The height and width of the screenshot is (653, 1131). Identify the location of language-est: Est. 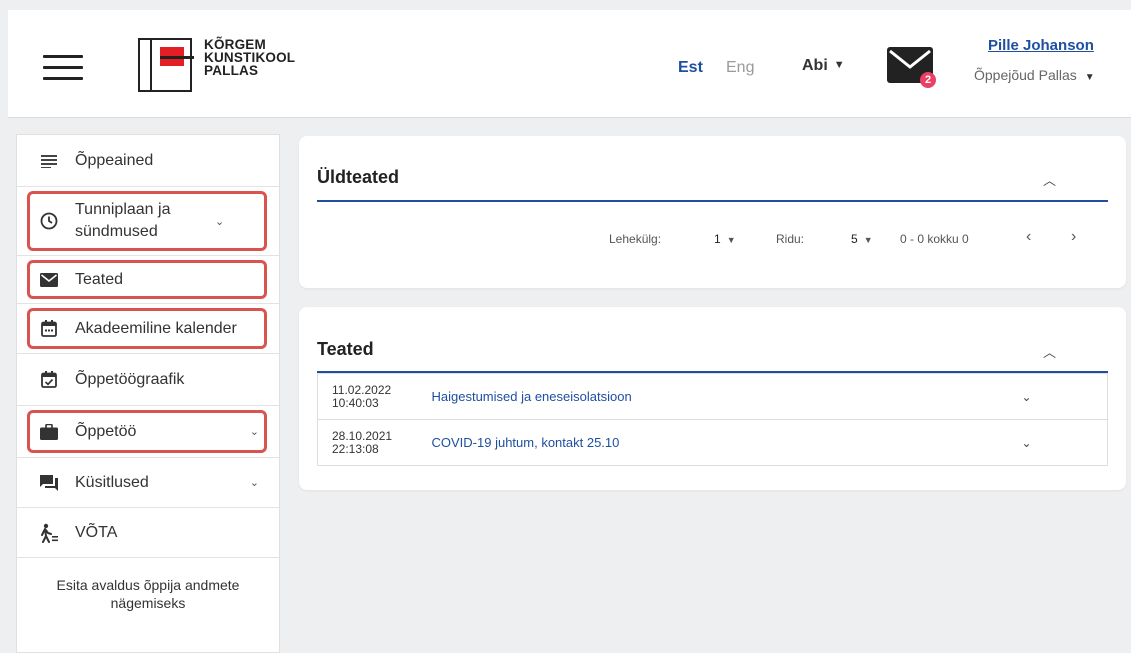
(690, 68).